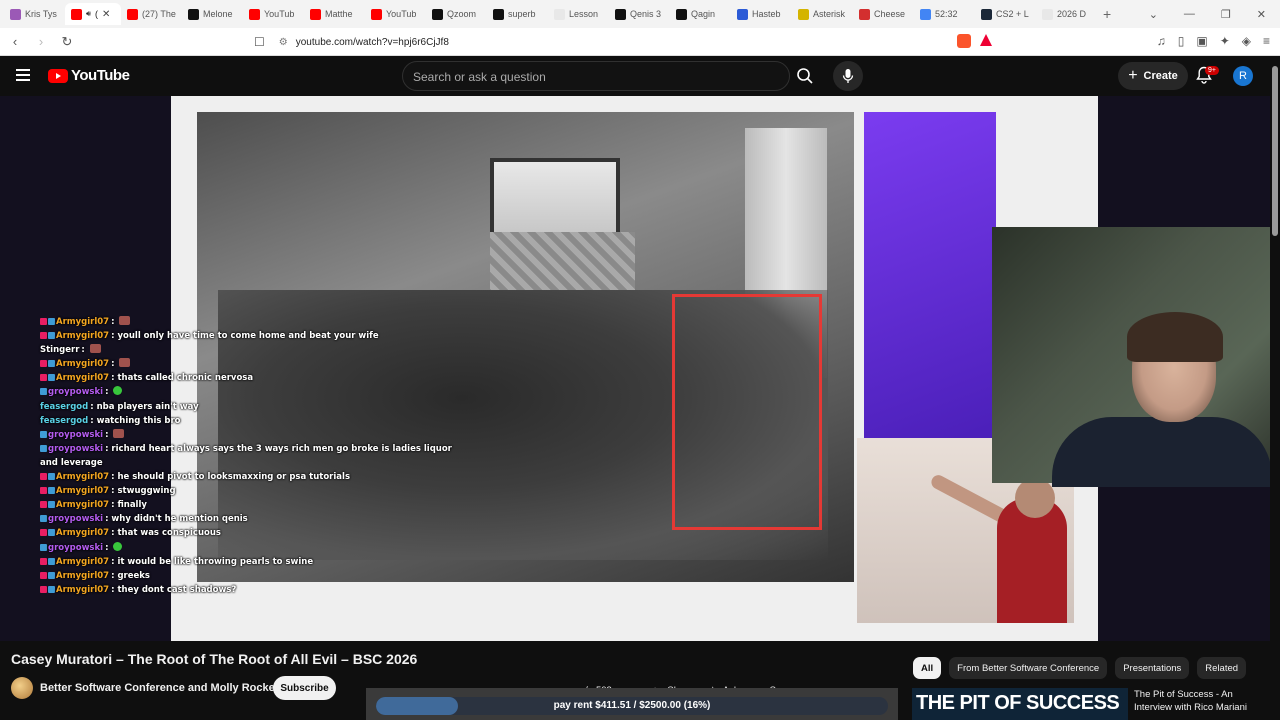  I want to click on page-scrollbar, so click(1275, 388).